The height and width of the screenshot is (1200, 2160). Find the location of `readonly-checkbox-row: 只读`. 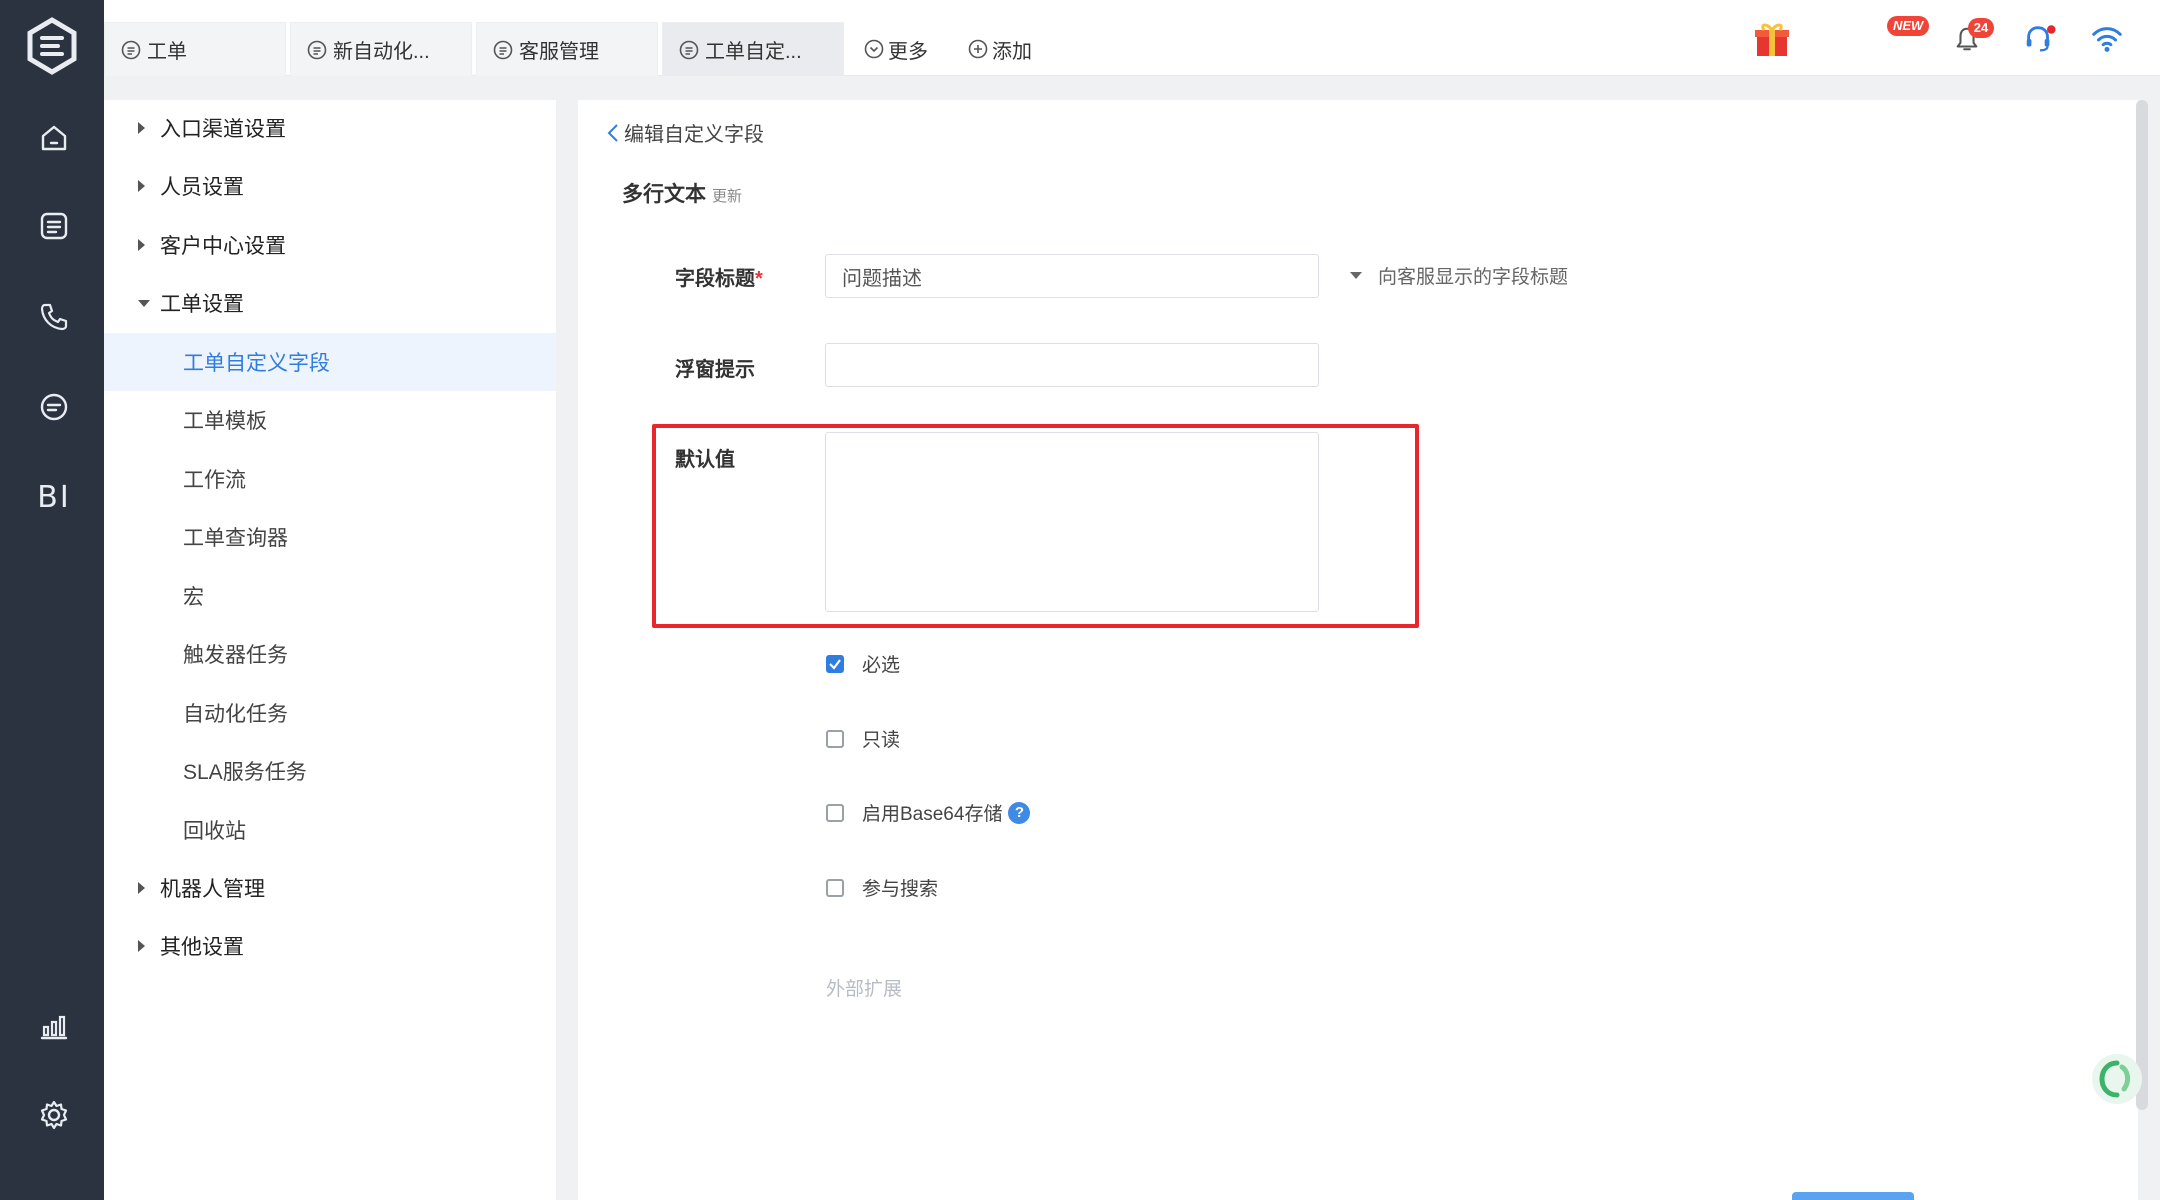

readonly-checkbox-row: 只读 is located at coordinates (863, 738).